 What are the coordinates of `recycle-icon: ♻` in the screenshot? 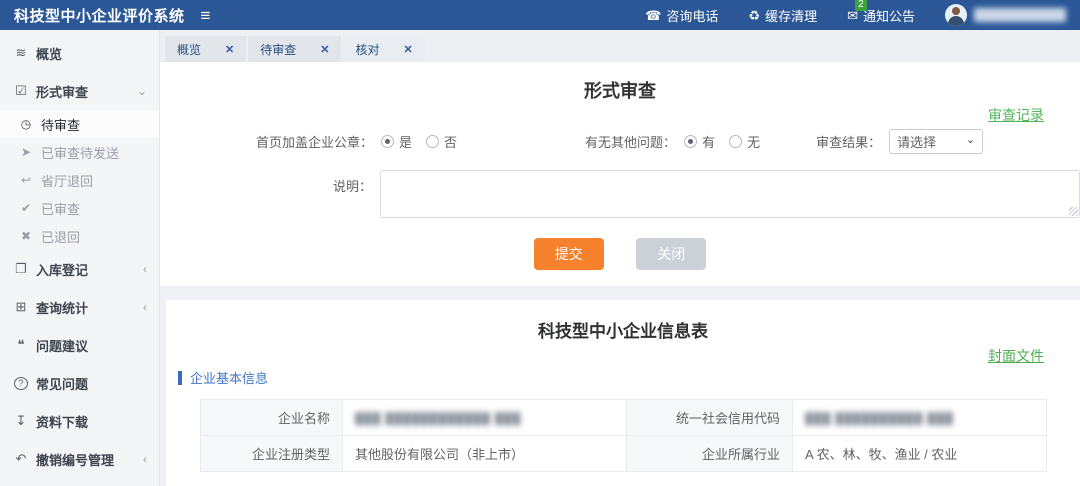 It's located at (754, 15).